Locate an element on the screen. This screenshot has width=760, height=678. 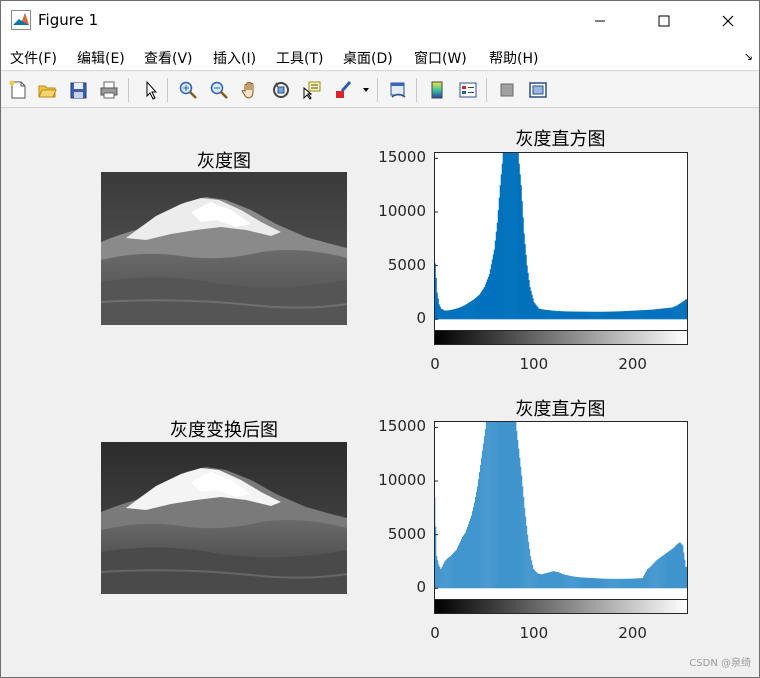
histogram-title-top: 灰度直方图 is located at coordinates (560, 139).